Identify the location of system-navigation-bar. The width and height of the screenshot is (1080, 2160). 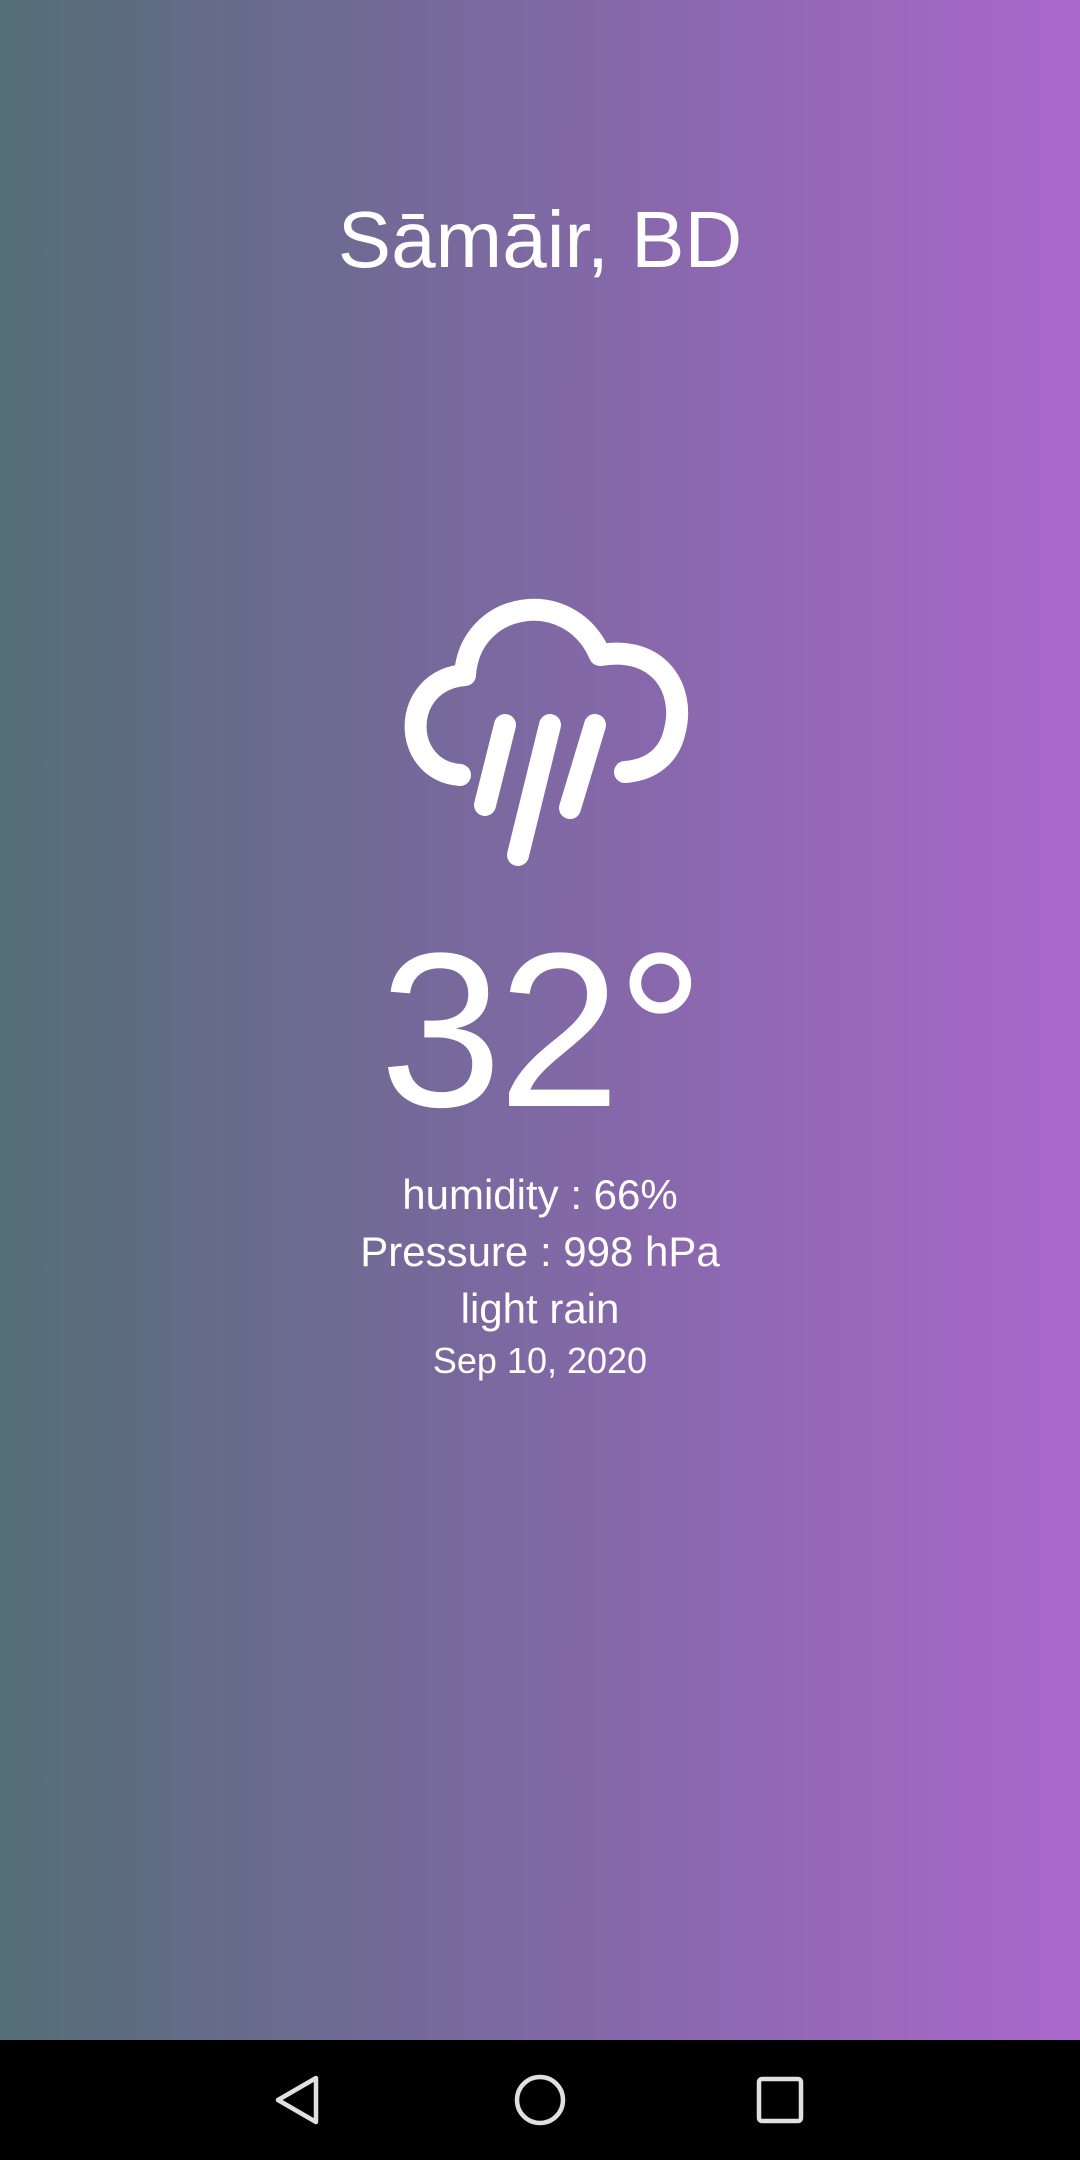
(540, 2100).